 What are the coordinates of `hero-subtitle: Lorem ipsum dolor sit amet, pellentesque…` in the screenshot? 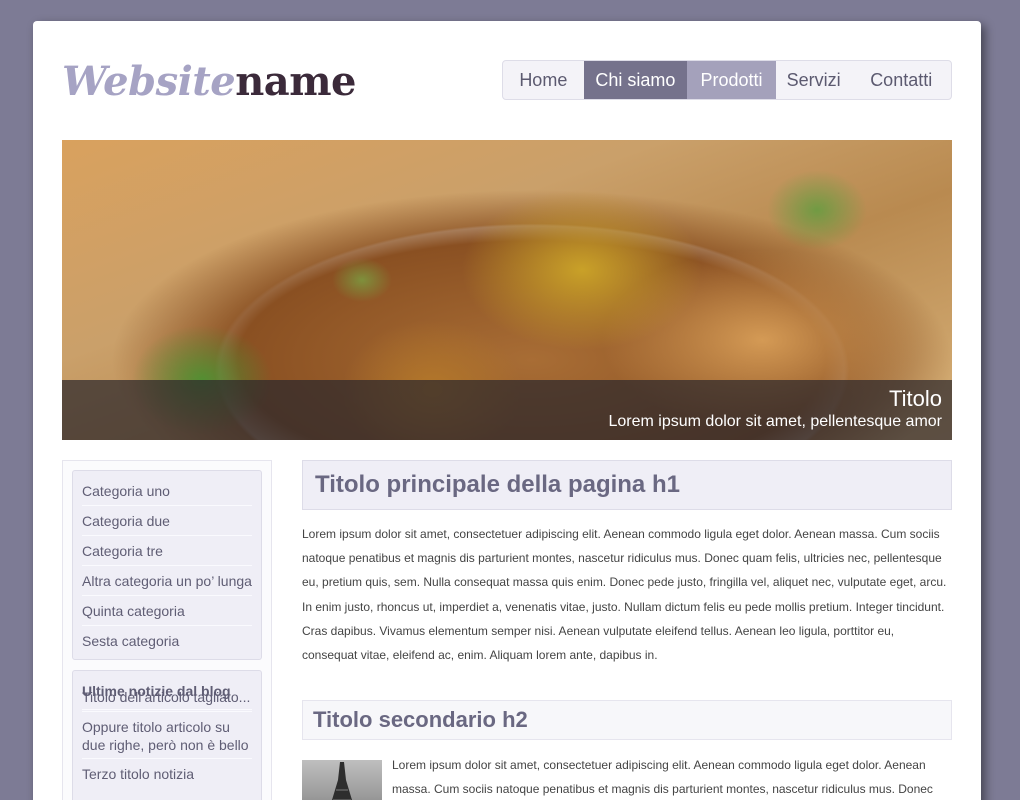 It's located at (775, 421).